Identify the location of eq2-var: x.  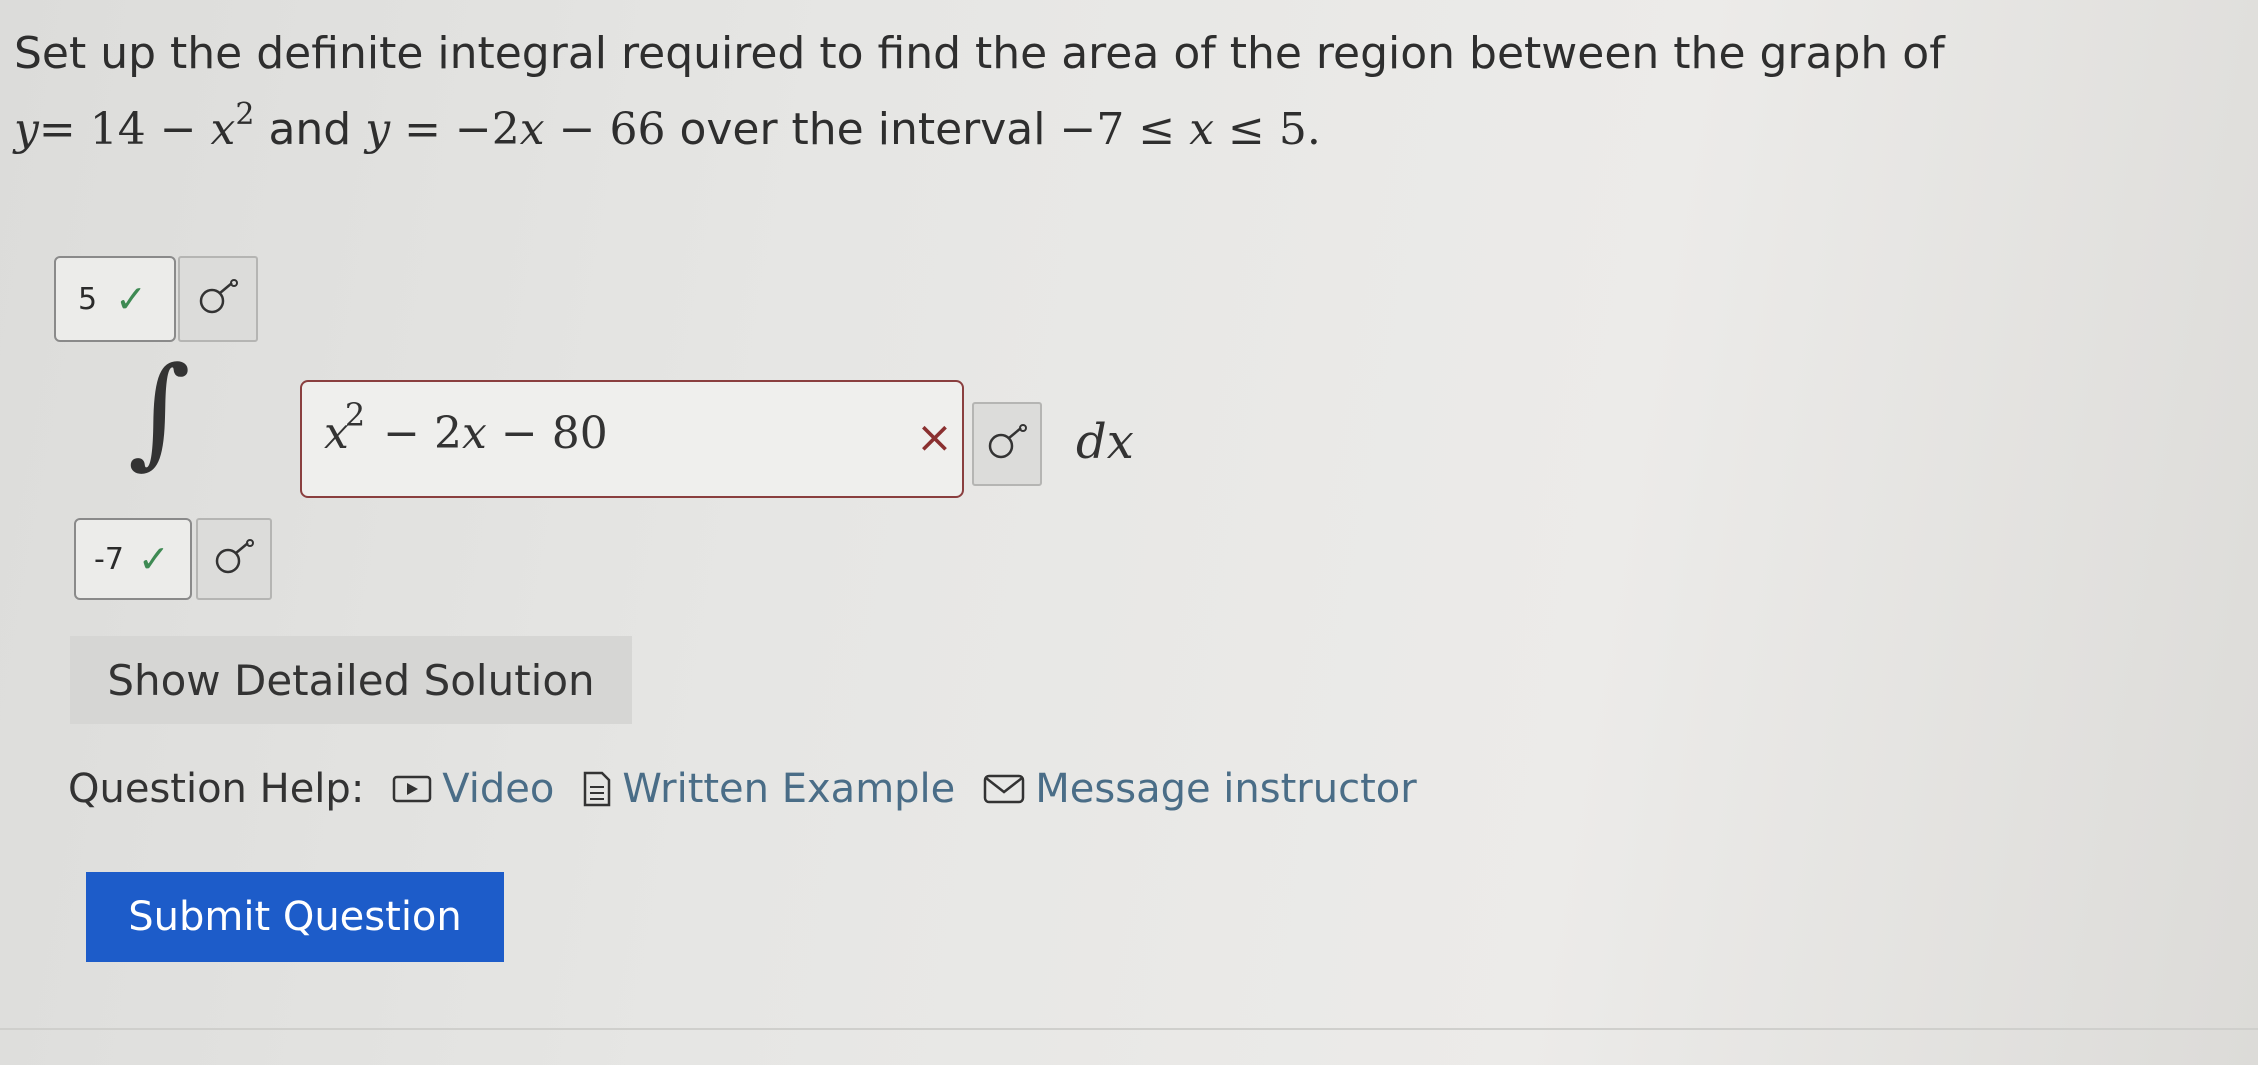
(532, 129).